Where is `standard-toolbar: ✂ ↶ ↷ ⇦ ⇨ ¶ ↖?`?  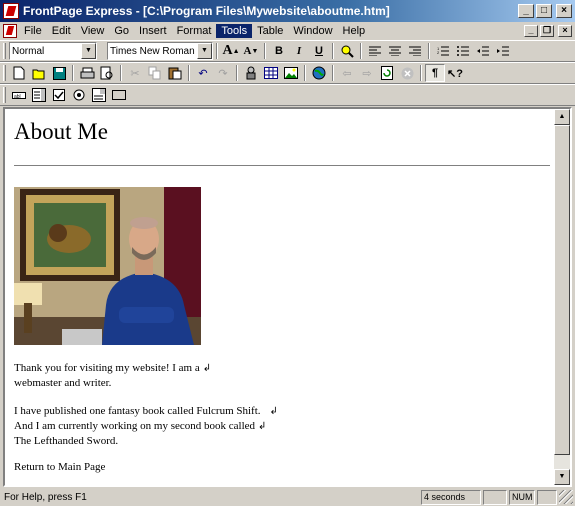 standard-toolbar: ✂ ↶ ↷ ⇦ ⇨ ¶ ↖? is located at coordinates (287, 73).